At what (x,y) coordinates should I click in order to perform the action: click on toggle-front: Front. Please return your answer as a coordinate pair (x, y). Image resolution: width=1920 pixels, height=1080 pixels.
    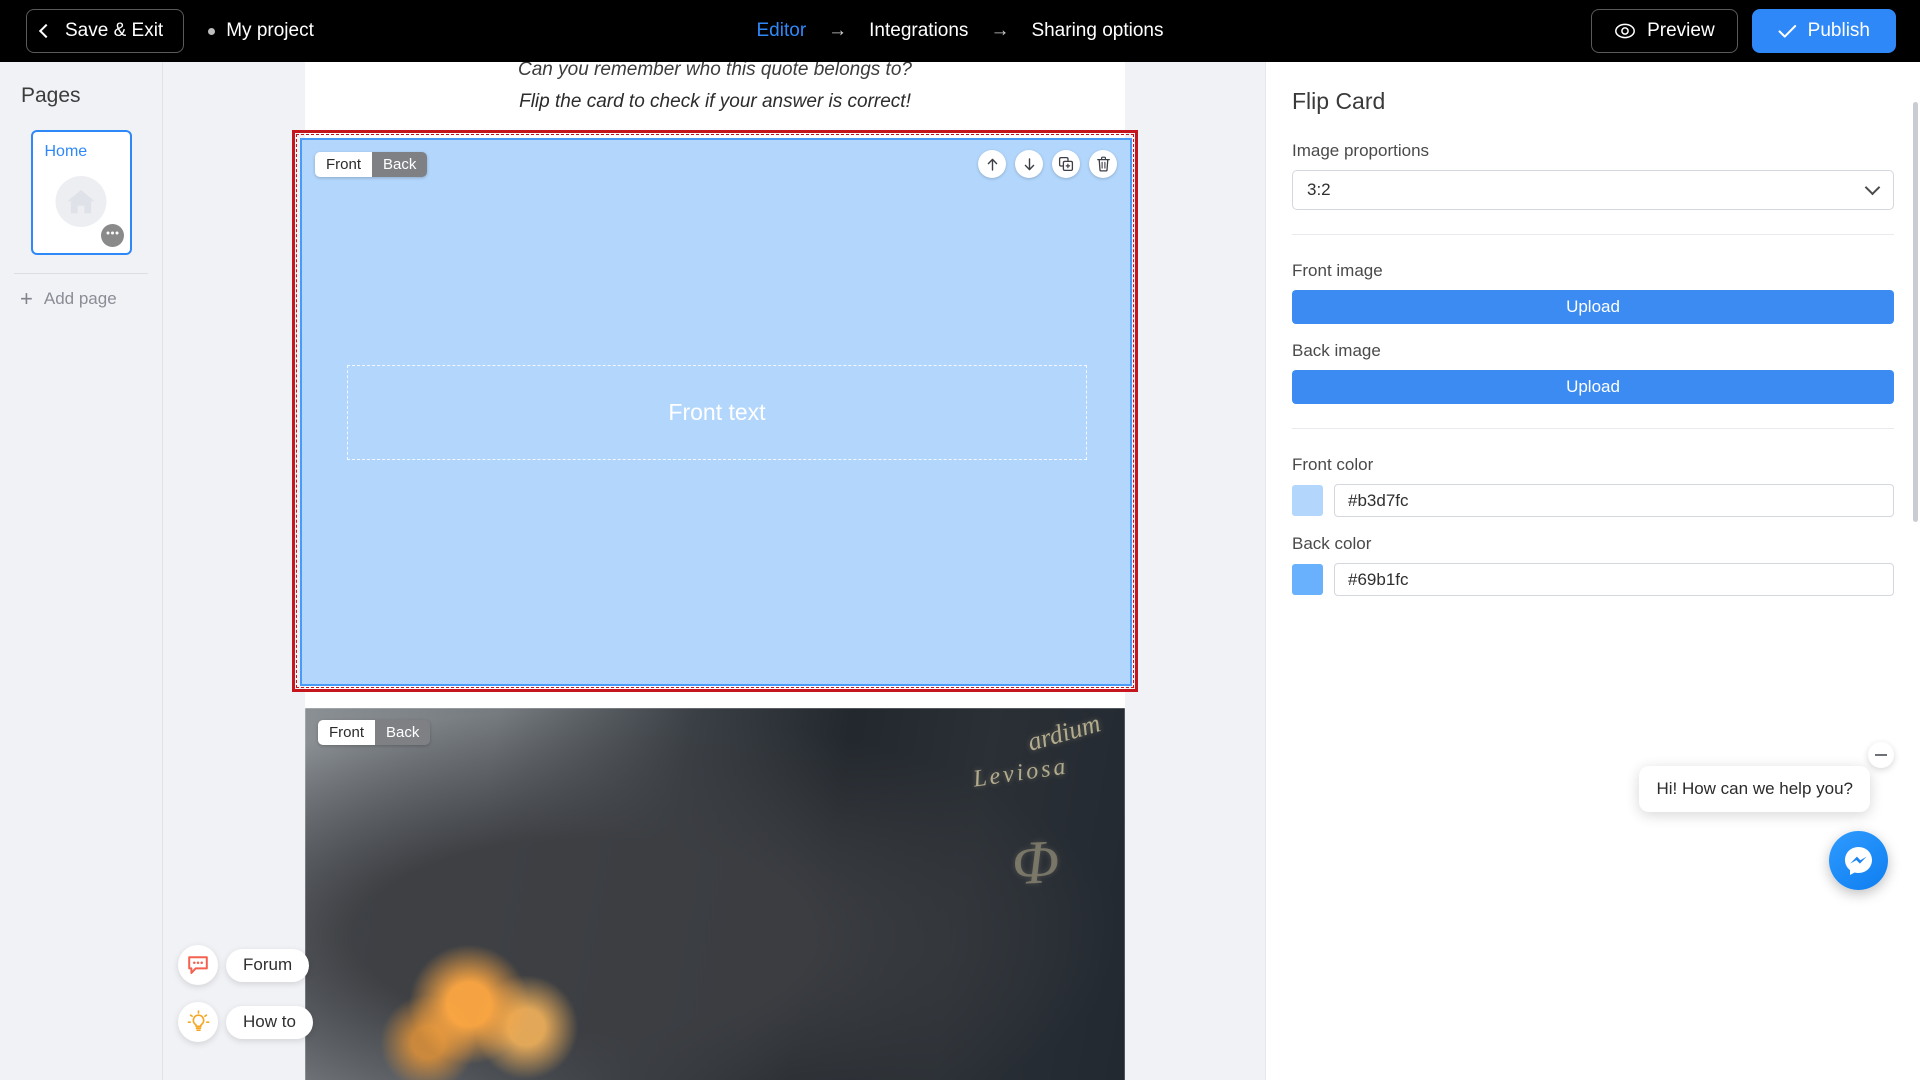
    Looking at the image, I should click on (344, 164).